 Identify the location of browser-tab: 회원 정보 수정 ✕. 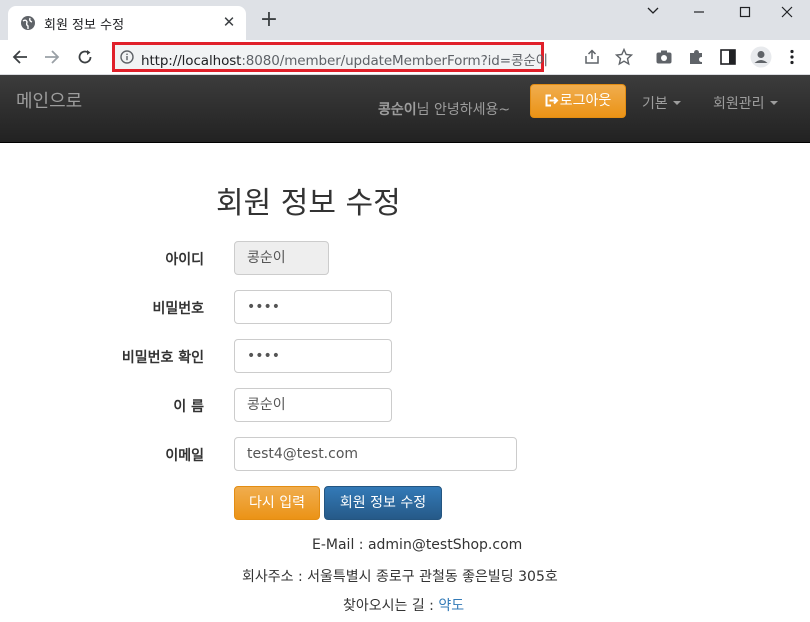
(127, 23).